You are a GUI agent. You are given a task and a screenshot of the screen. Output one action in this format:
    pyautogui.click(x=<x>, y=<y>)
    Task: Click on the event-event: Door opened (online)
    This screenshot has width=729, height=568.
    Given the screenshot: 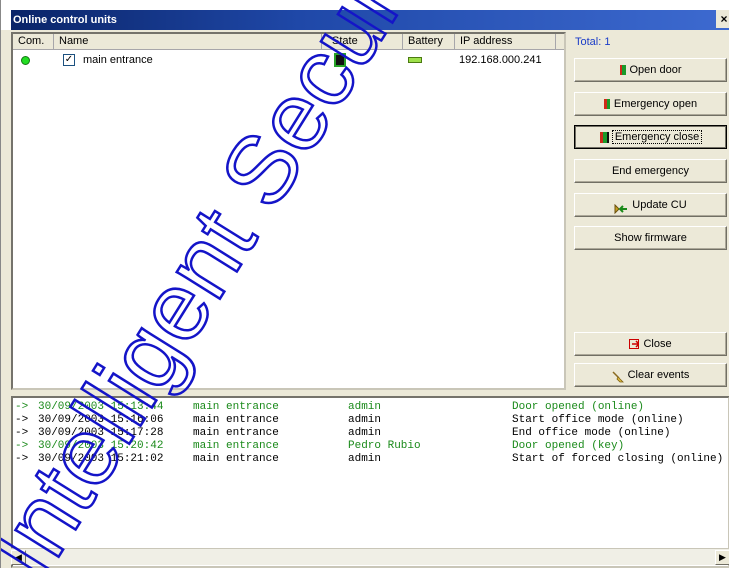 What is the action you would take?
    pyautogui.click(x=578, y=407)
    